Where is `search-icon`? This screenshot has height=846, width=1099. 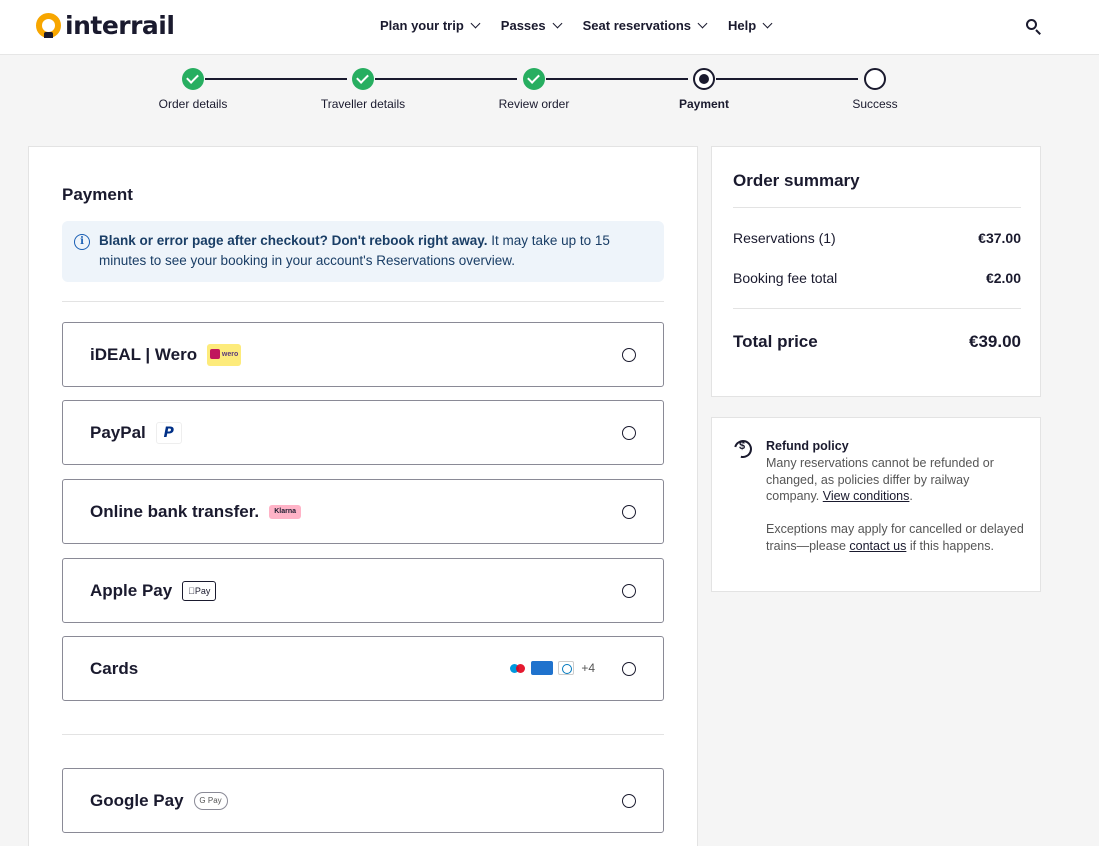 search-icon is located at coordinates (1034, 27).